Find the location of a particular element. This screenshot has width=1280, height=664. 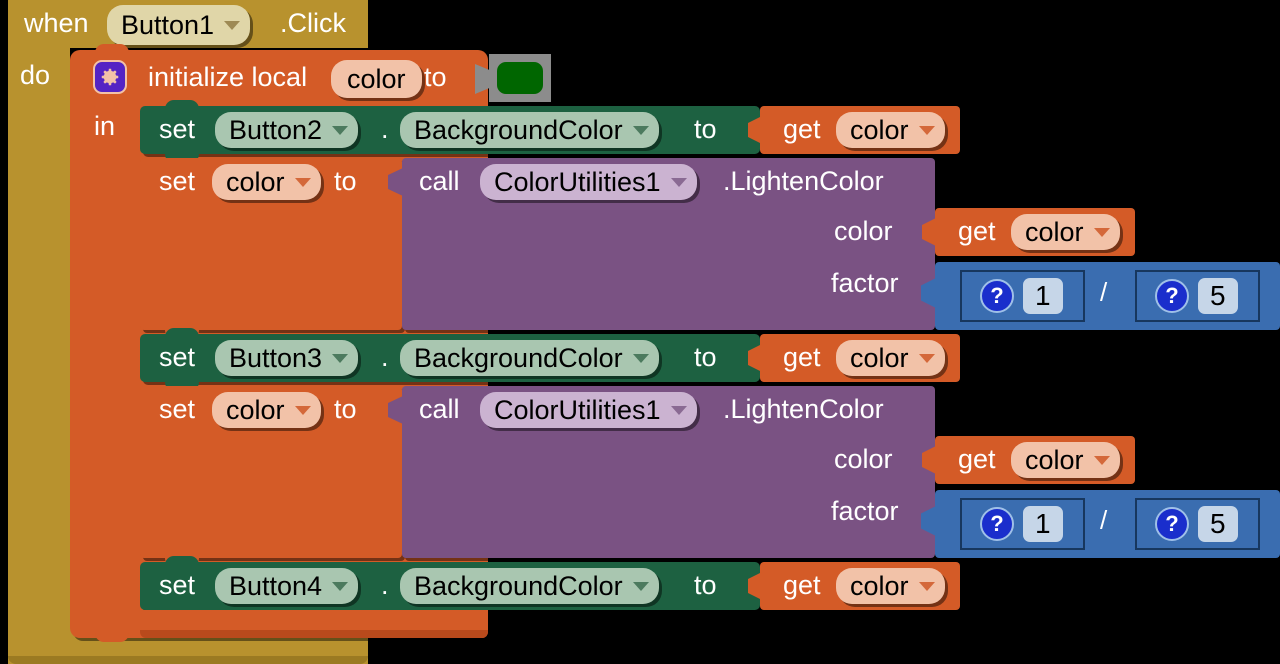

event-component-label: Button1 is located at coordinates (168, 24).